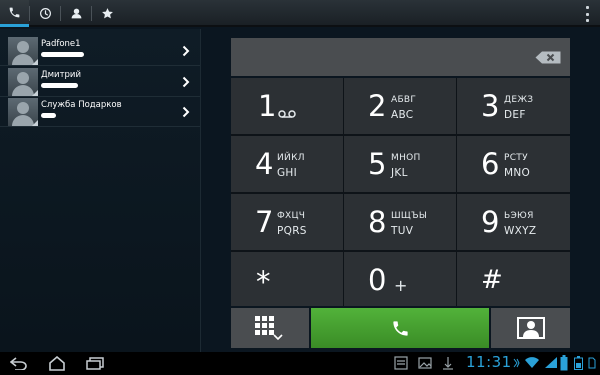  What do you see at coordinates (425, 363) in the screenshot?
I see `notification-image-icon` at bounding box center [425, 363].